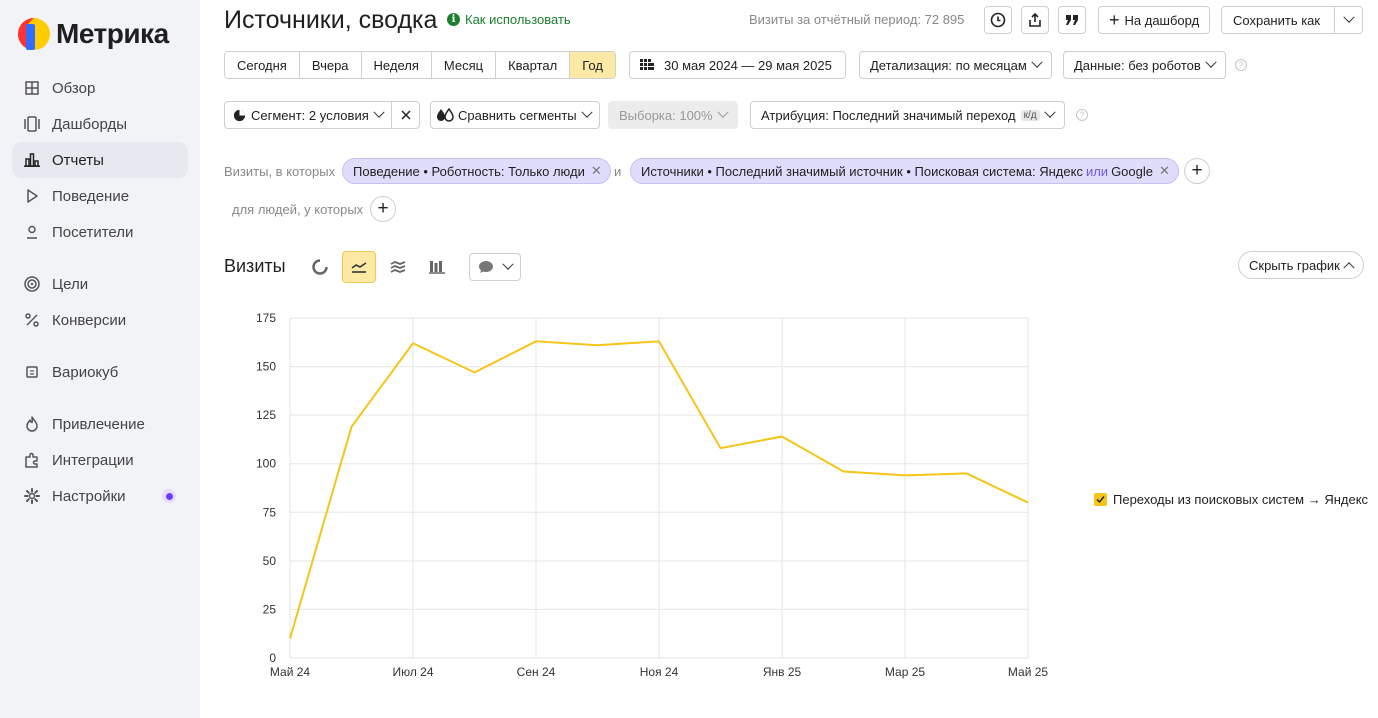 The width and height of the screenshot is (1378, 718). What do you see at coordinates (34, 34) in the screenshot?
I see `metrika-logo-icon` at bounding box center [34, 34].